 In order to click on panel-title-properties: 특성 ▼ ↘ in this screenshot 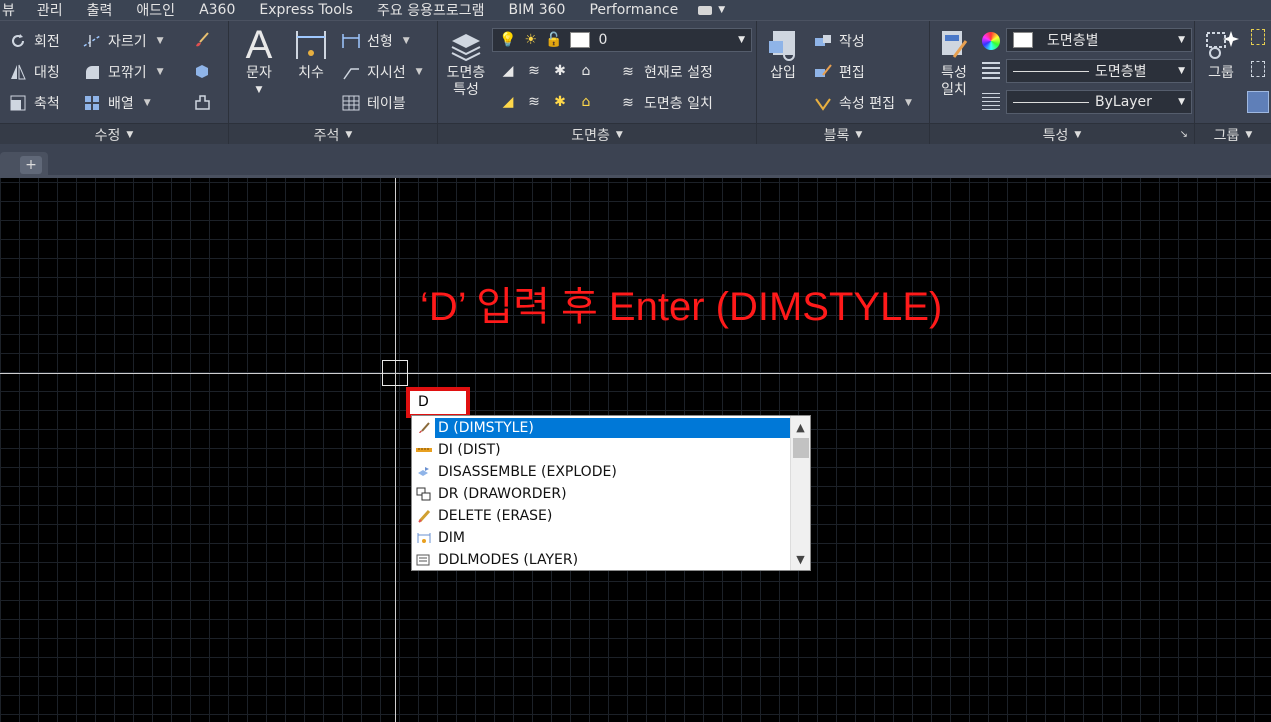, I will do `click(1062, 134)`.